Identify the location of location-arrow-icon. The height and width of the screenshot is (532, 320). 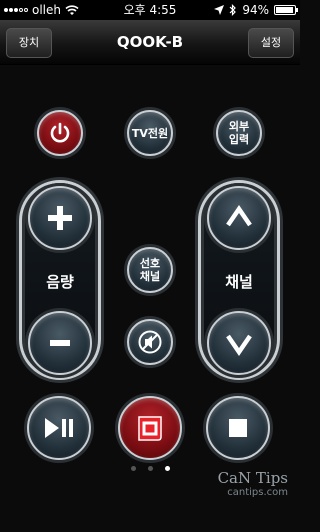
(219, 10).